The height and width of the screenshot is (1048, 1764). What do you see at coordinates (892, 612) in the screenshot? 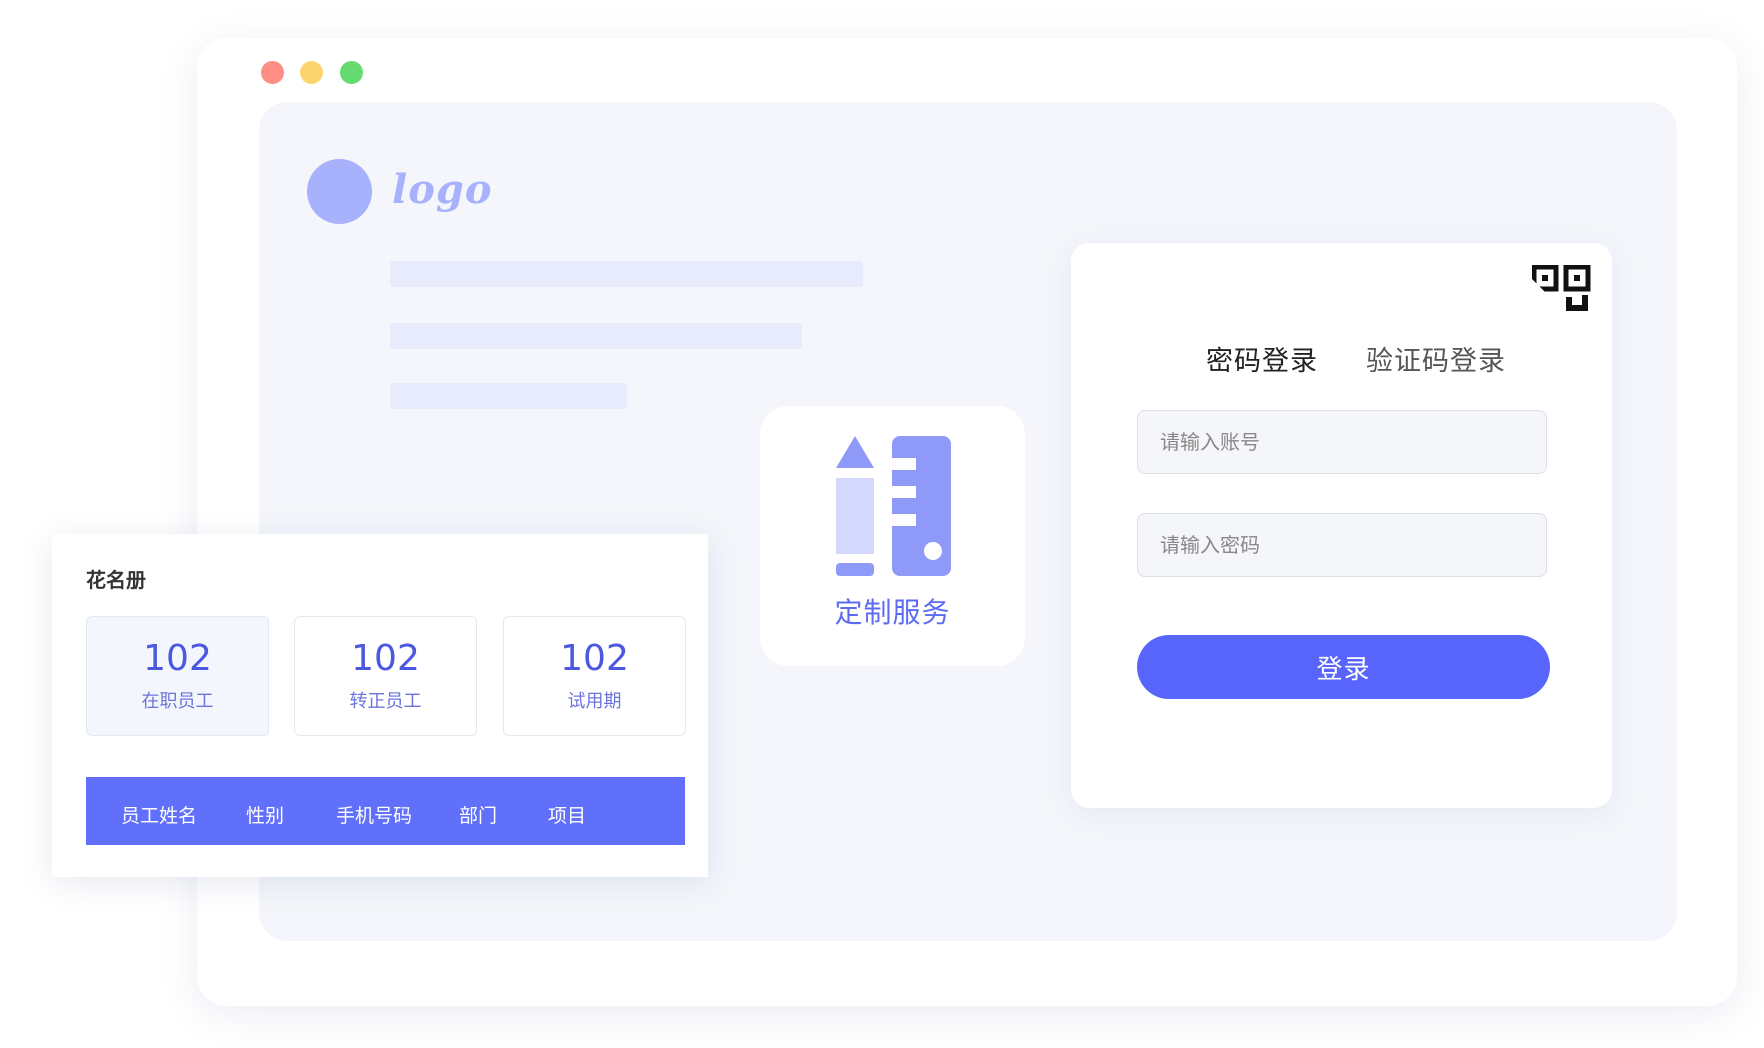
I see `custom-service-label: 定制服务` at bounding box center [892, 612].